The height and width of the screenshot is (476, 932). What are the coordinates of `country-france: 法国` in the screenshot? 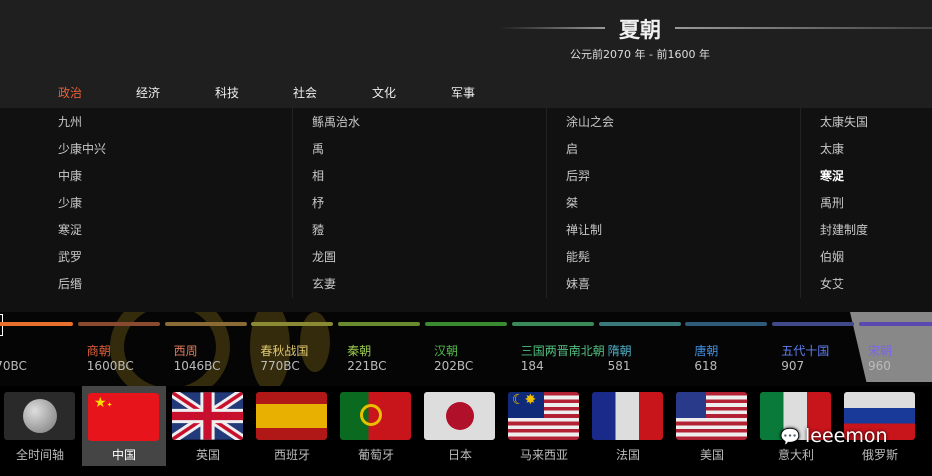 It's located at (628, 426).